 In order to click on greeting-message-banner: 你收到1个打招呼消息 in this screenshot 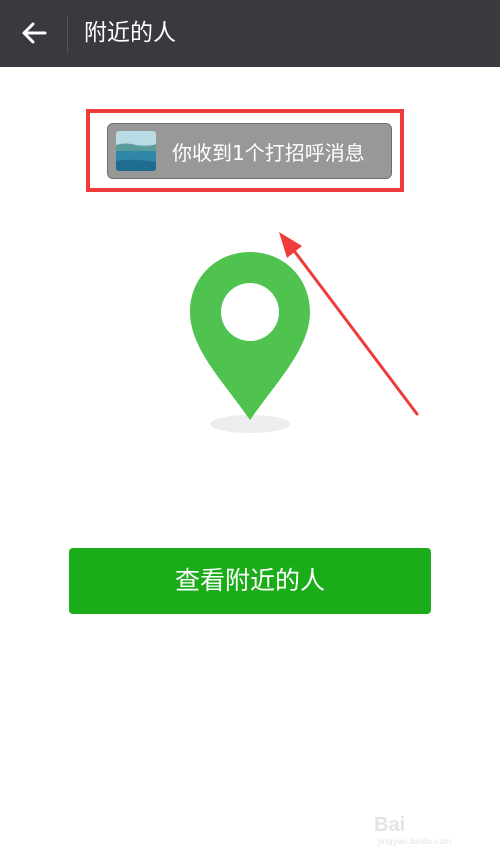, I will do `click(249, 151)`.